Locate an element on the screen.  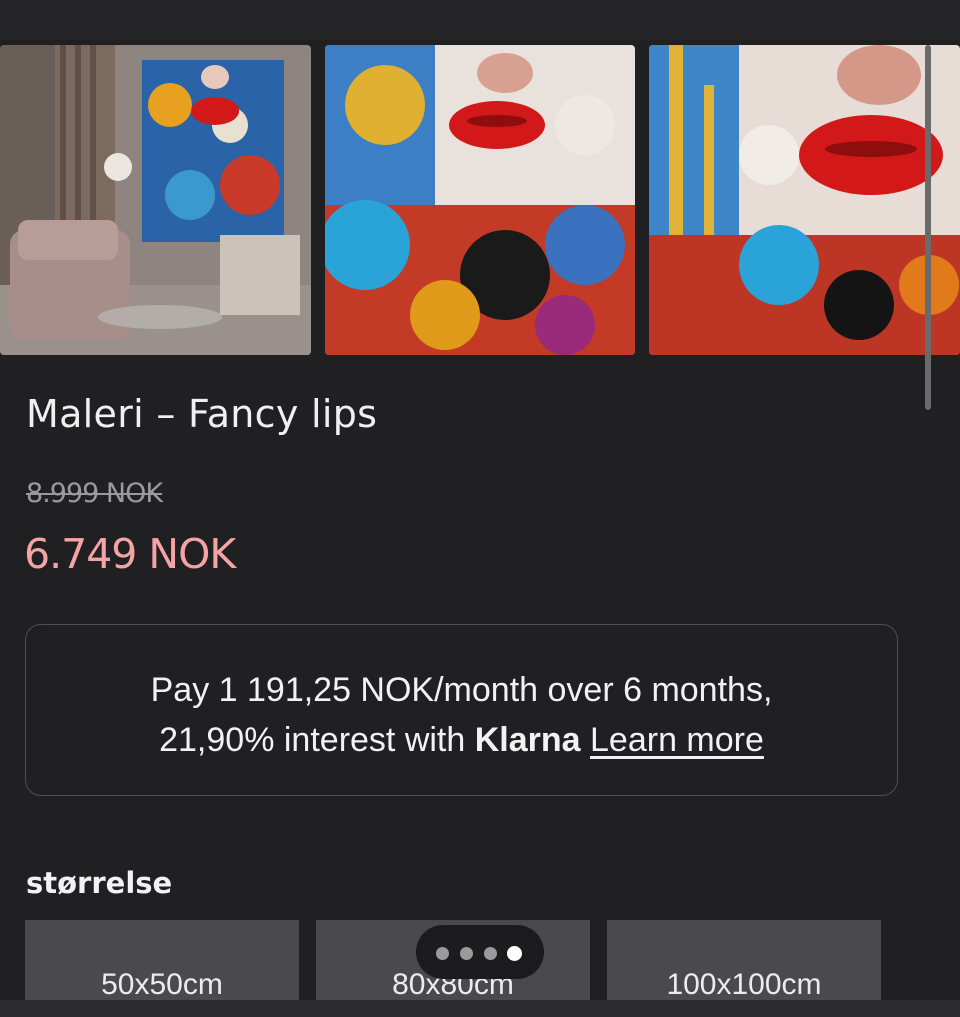
page-dot-active is located at coordinates (514, 953).